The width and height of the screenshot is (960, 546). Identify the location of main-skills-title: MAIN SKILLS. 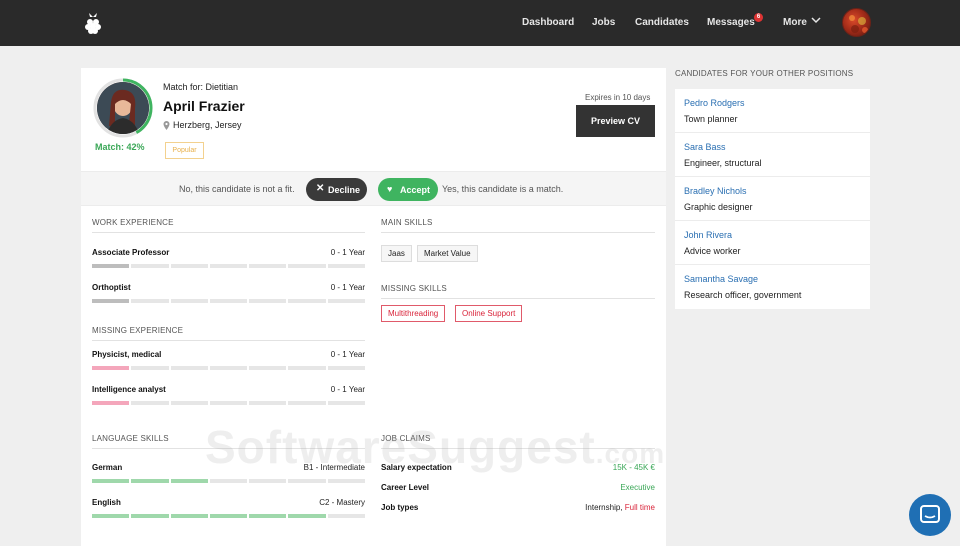
(407, 222).